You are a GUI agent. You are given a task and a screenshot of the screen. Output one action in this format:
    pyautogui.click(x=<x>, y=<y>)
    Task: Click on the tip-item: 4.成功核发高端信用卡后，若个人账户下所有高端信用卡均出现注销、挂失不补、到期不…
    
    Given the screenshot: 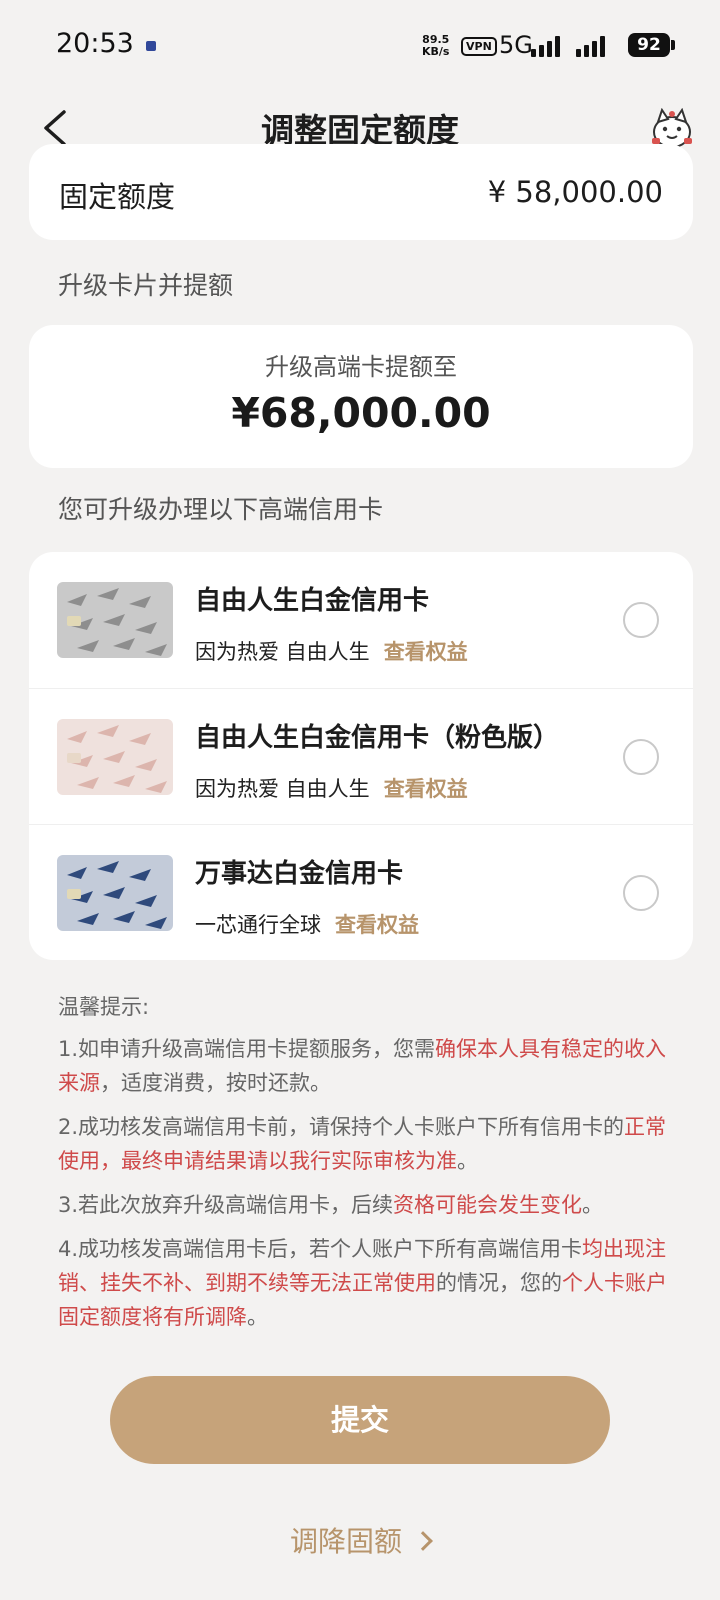 What is the action you would take?
    pyautogui.click(x=363, y=1283)
    